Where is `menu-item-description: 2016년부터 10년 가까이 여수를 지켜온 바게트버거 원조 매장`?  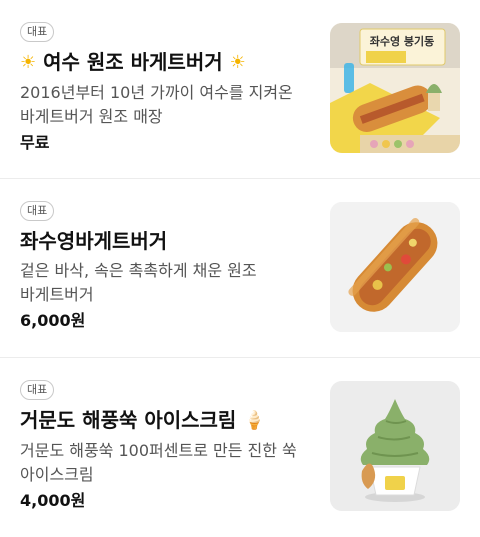 menu-item-description: 2016년부터 10년 가까이 여수를 지켜온 바게트버거 원조 매장 is located at coordinates (156, 104).